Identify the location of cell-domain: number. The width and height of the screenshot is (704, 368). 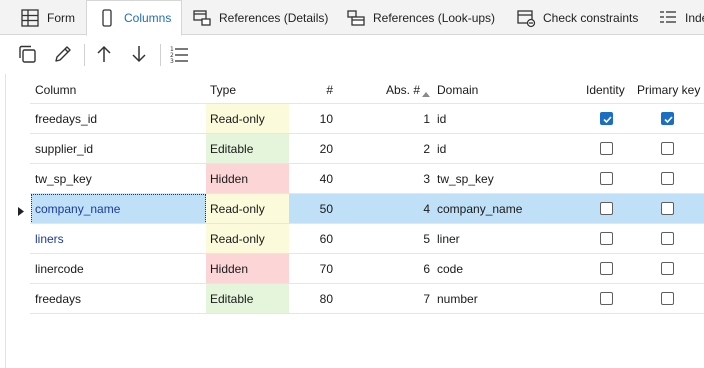
(507, 299).